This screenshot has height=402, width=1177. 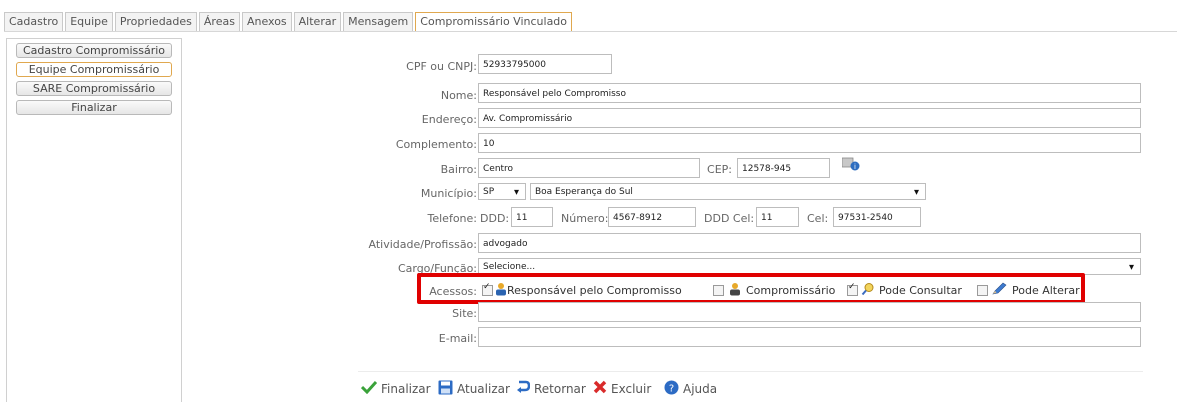 What do you see at coordinates (436, 144) in the screenshot?
I see `complemento-label: Complemento:` at bounding box center [436, 144].